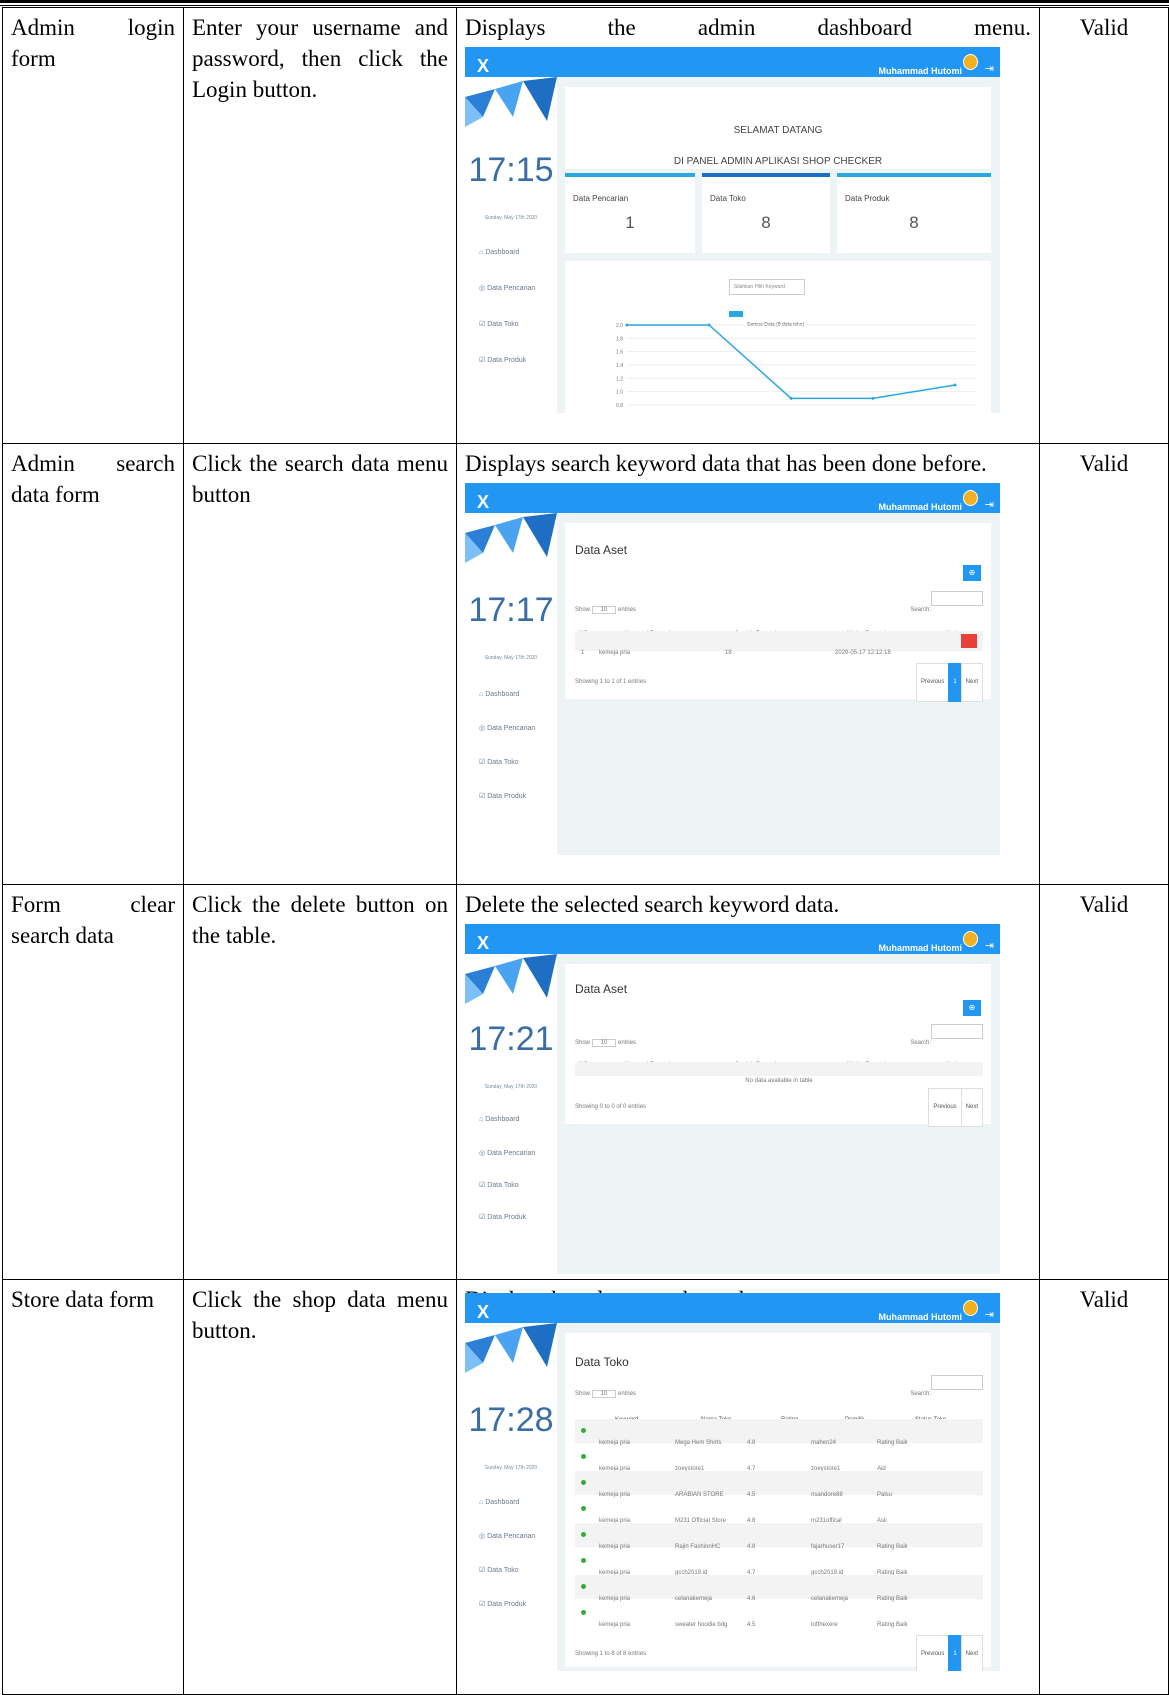  I want to click on delete-button, so click(969, 641).